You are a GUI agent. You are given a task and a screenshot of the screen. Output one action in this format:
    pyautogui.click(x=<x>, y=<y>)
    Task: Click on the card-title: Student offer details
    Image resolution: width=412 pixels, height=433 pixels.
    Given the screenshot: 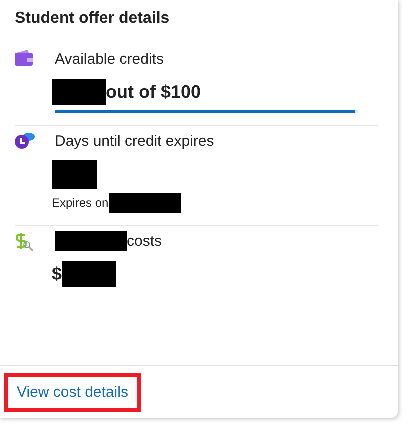 What is the action you would take?
    pyautogui.click(x=93, y=19)
    